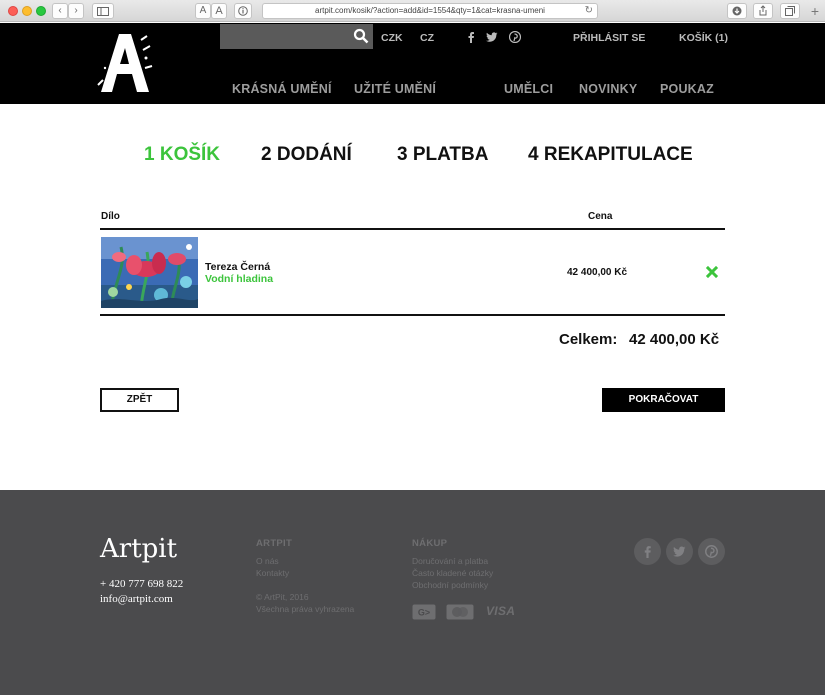  What do you see at coordinates (274, 543) in the screenshot?
I see `footer-artpit-heading: ARTPIT` at bounding box center [274, 543].